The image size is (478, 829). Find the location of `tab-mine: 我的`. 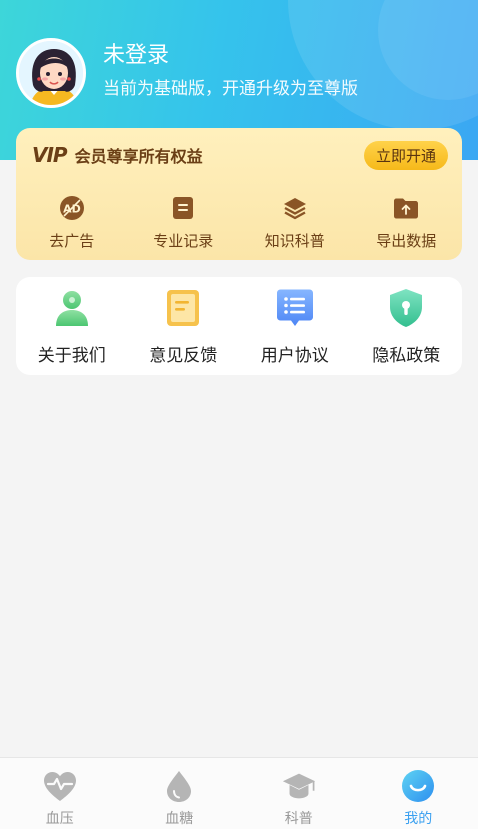

tab-mine: 我的 is located at coordinates (418, 793).